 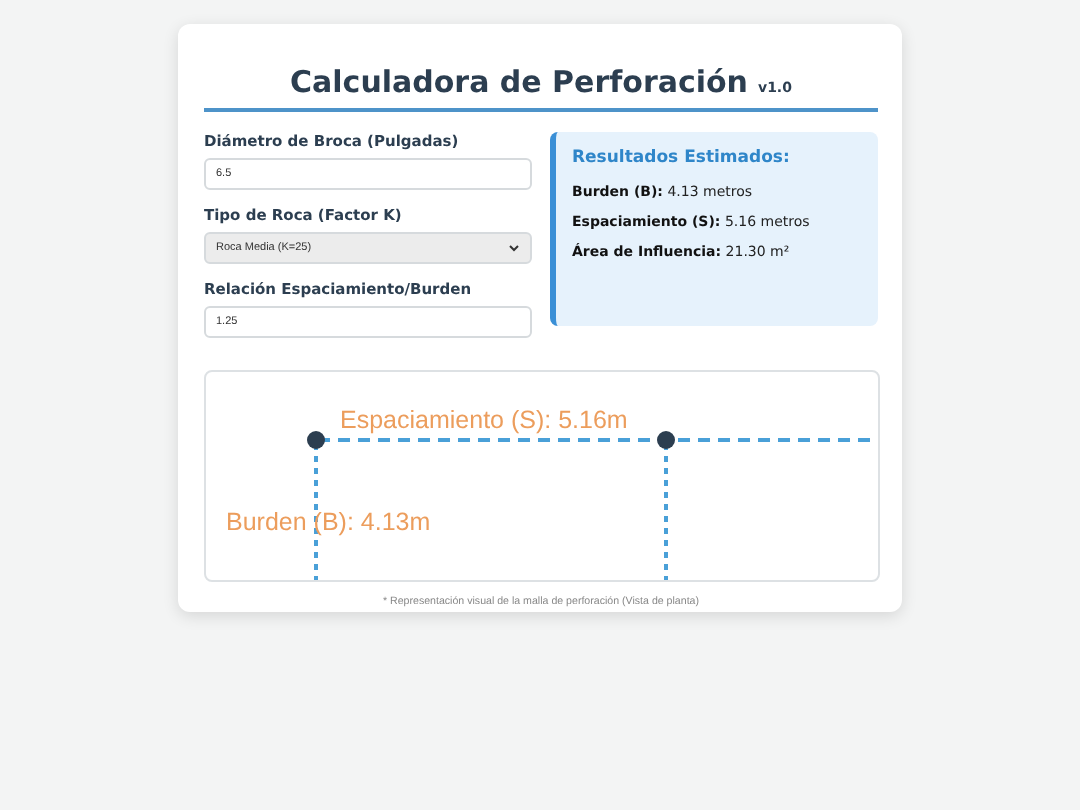 What do you see at coordinates (328, 522) in the screenshot?
I see `burden-label: Burden (B): 4.13m` at bounding box center [328, 522].